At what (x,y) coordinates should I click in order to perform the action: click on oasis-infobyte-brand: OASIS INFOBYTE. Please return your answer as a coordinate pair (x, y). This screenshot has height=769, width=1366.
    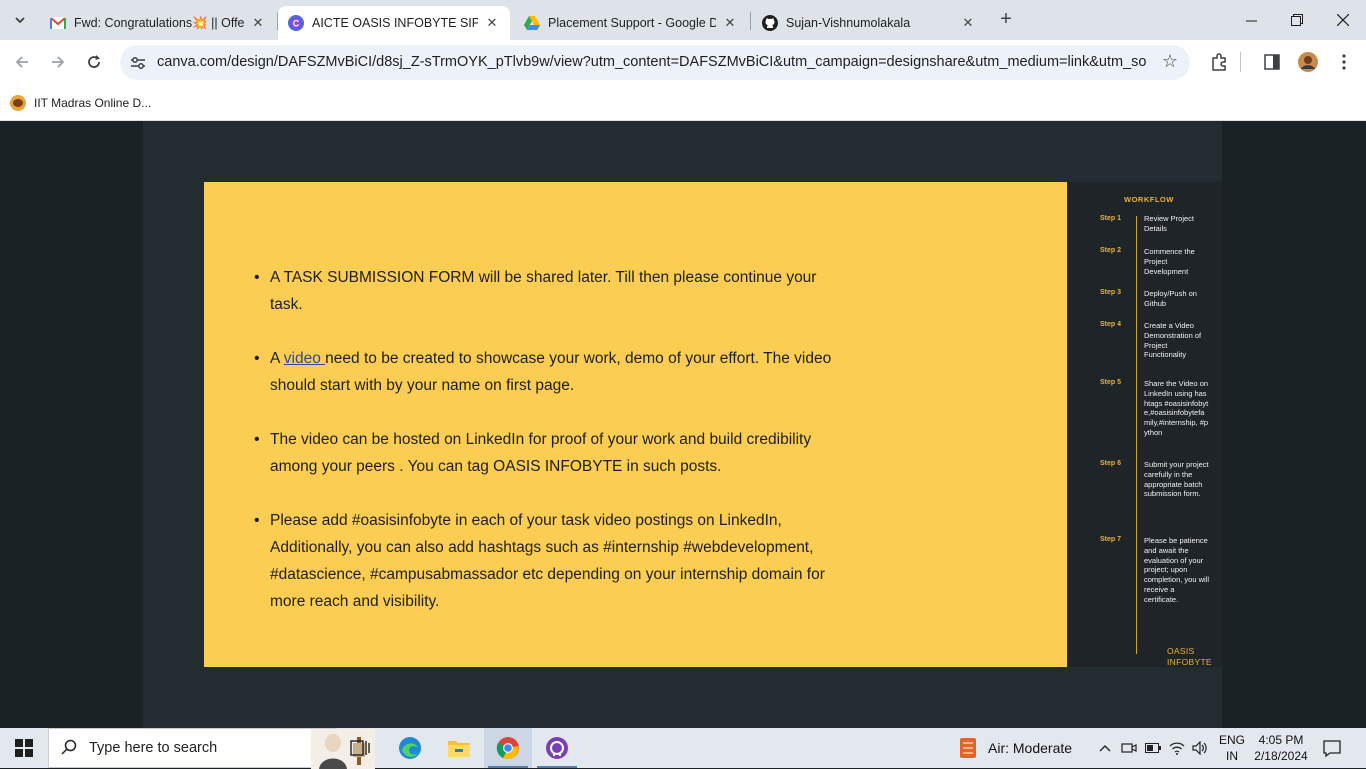
    Looking at the image, I should click on (1189, 657).